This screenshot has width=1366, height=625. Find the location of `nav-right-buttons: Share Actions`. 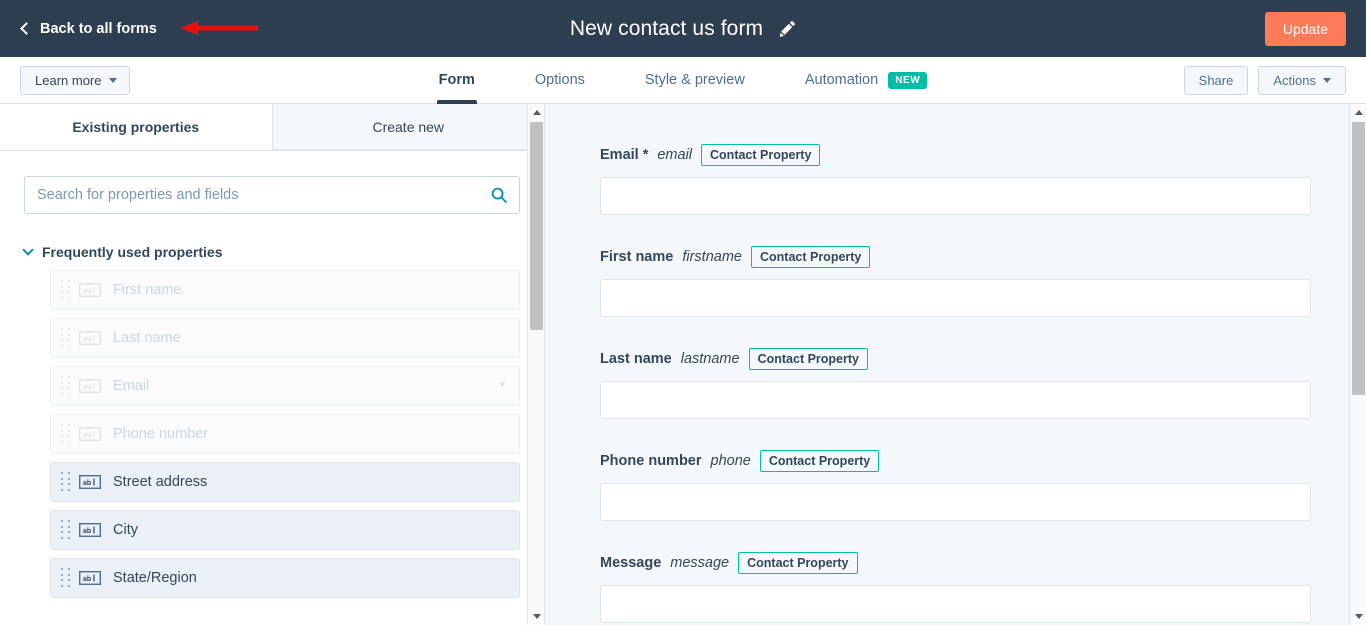

nav-right-buttons: Share Actions is located at coordinates (1264, 80).